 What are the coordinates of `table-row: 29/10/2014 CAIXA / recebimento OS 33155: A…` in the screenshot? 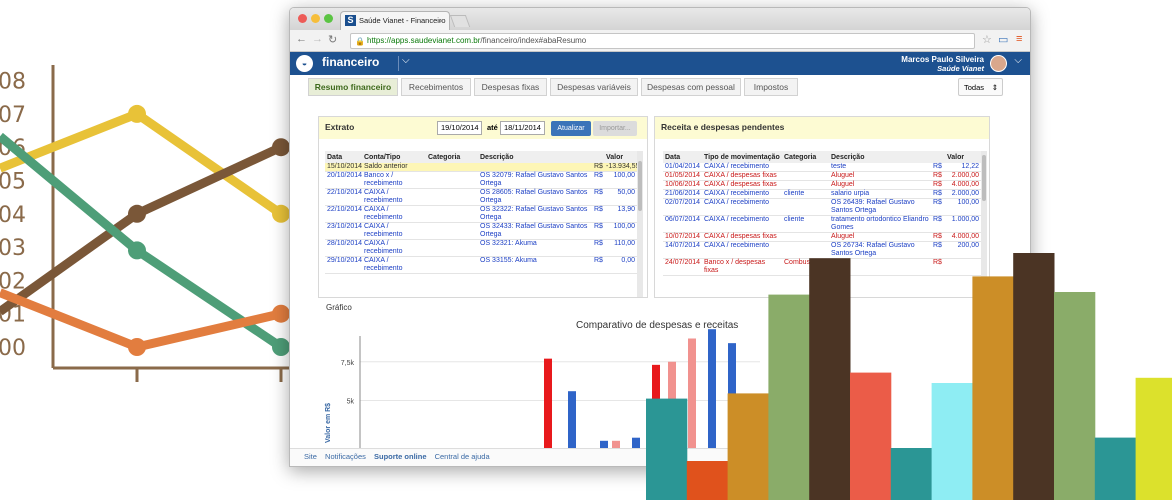 It's located at (481, 265).